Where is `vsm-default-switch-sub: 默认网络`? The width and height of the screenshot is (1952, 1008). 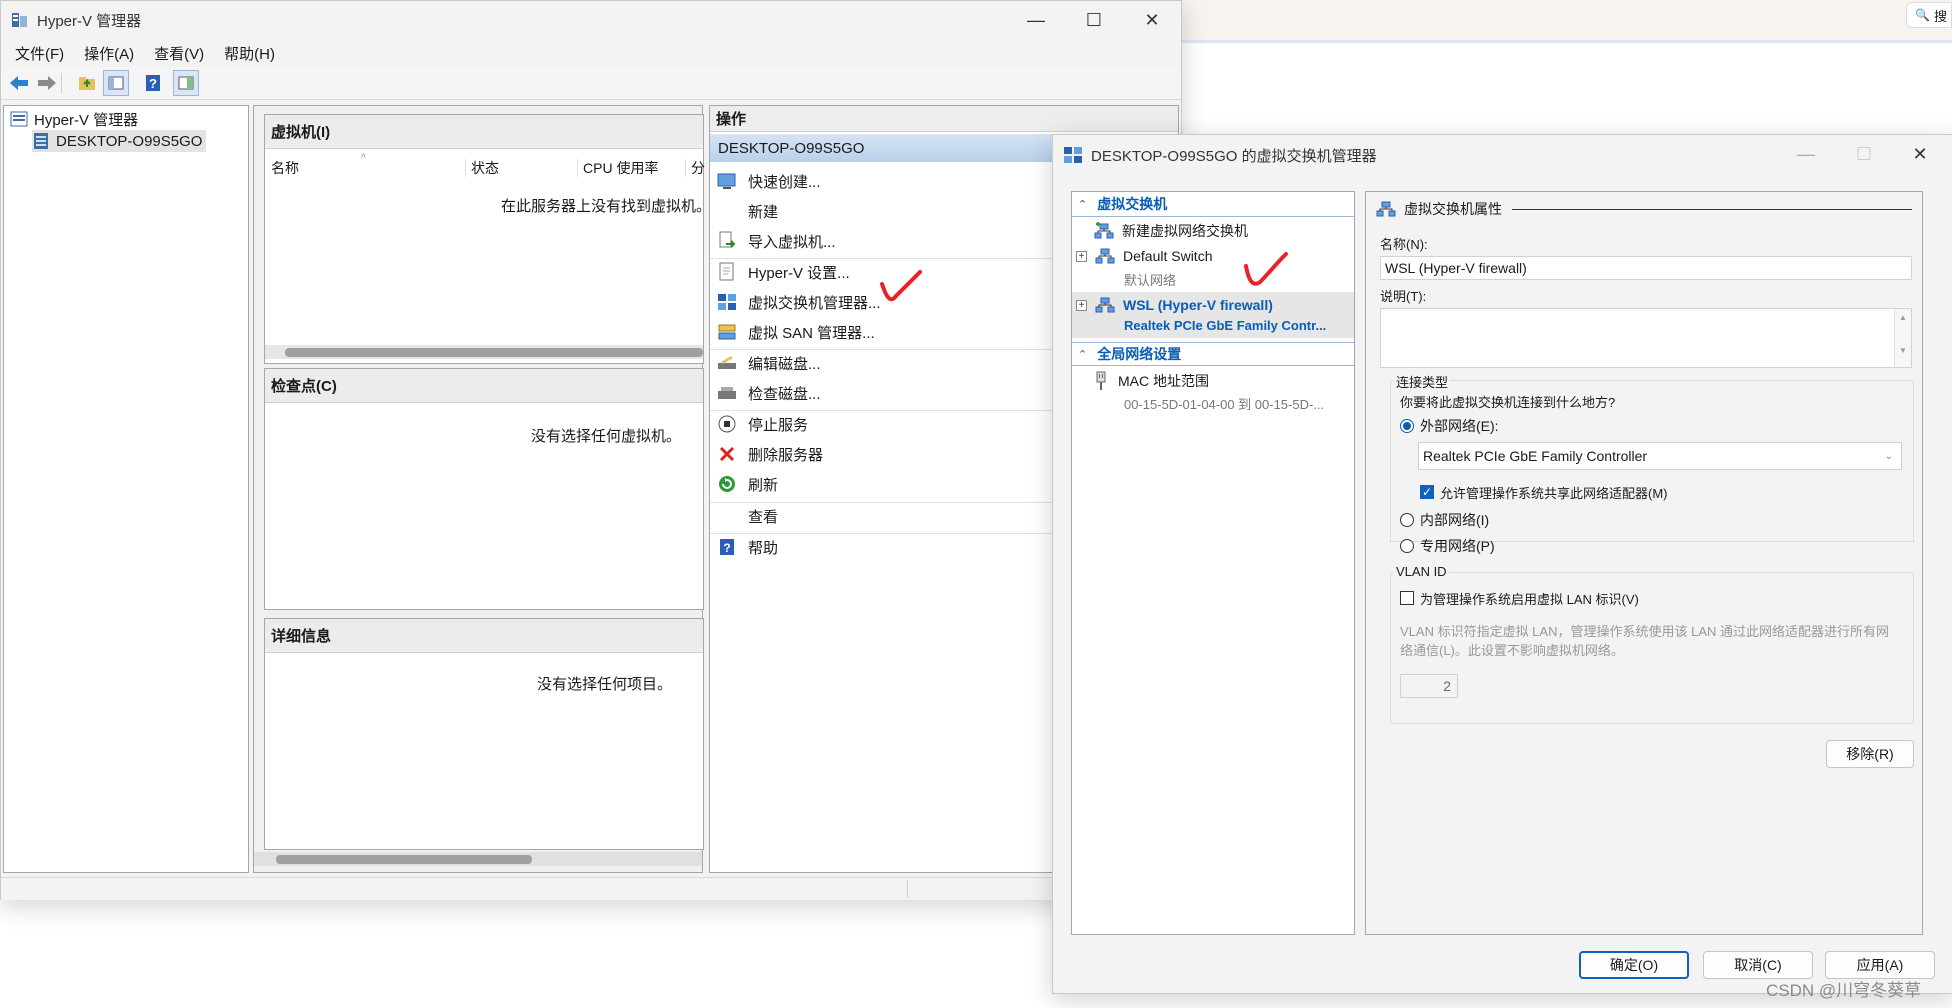 vsm-default-switch-sub: 默认网络 is located at coordinates (1150, 280).